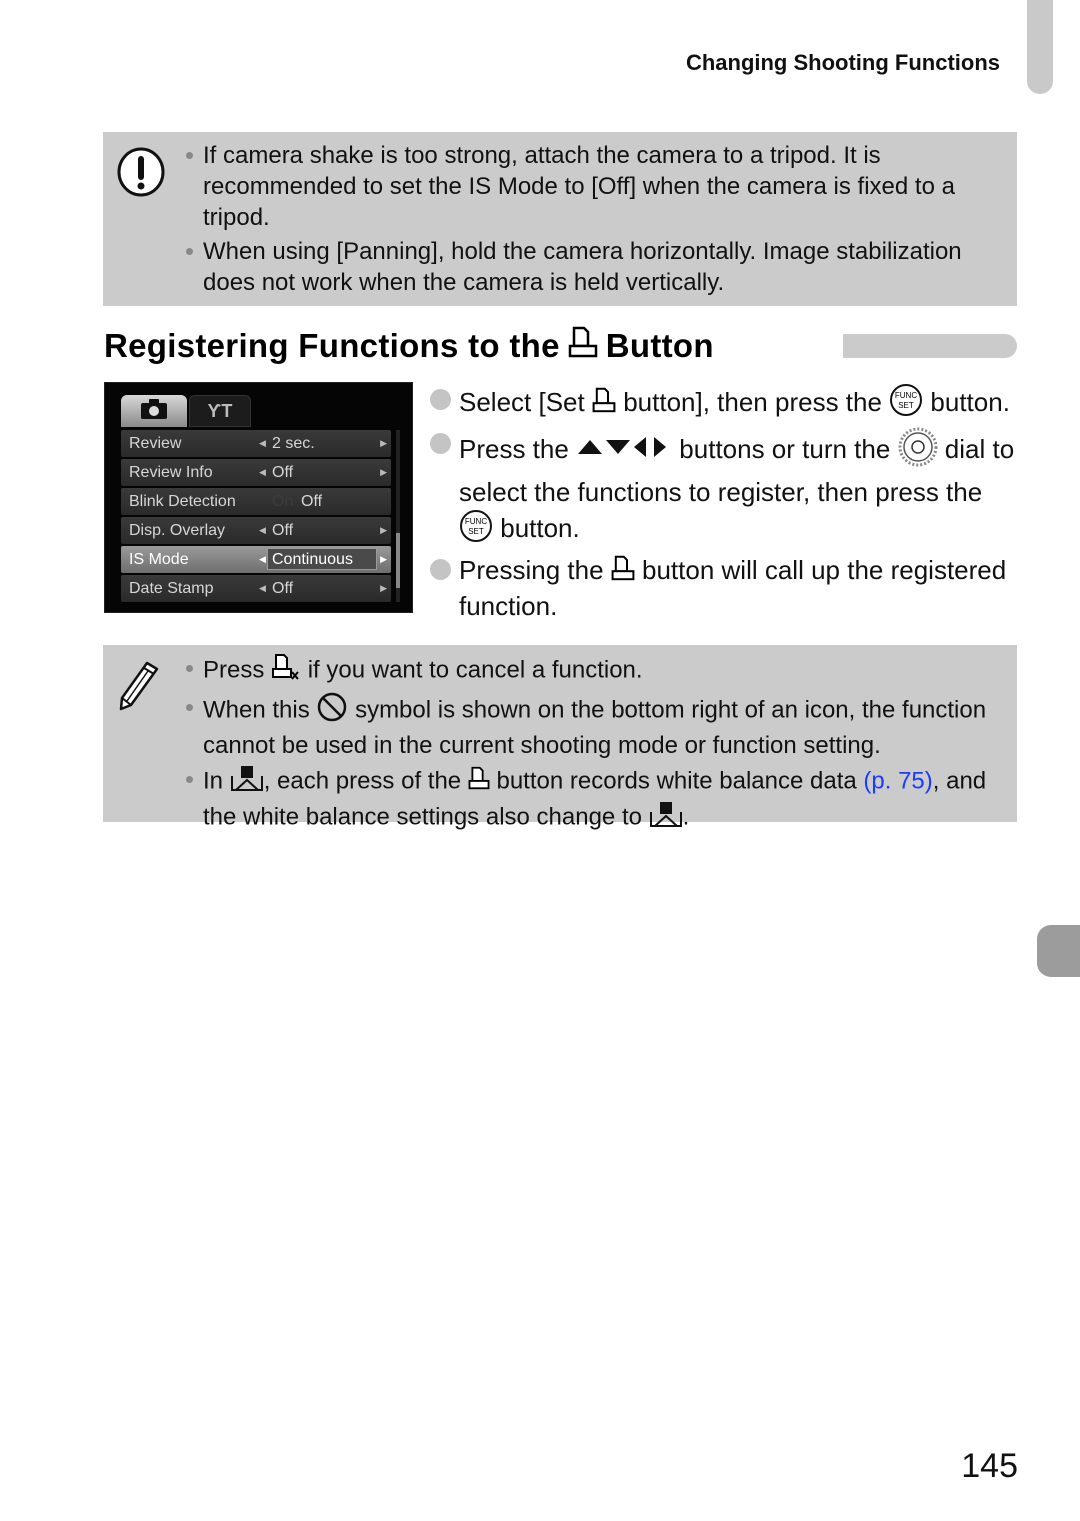  I want to click on menu-row-review-info: Review Info ◀ Off ▶, so click(256, 472).